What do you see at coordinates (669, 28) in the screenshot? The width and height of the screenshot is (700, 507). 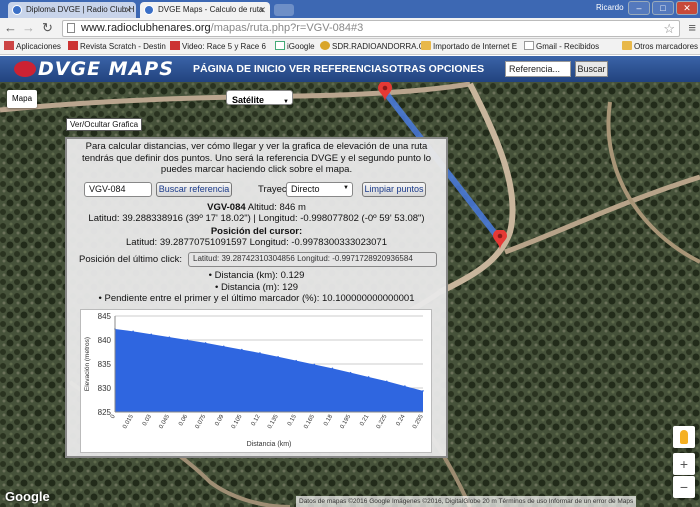 I see `bookmark-star-icon: ☆` at bounding box center [669, 28].